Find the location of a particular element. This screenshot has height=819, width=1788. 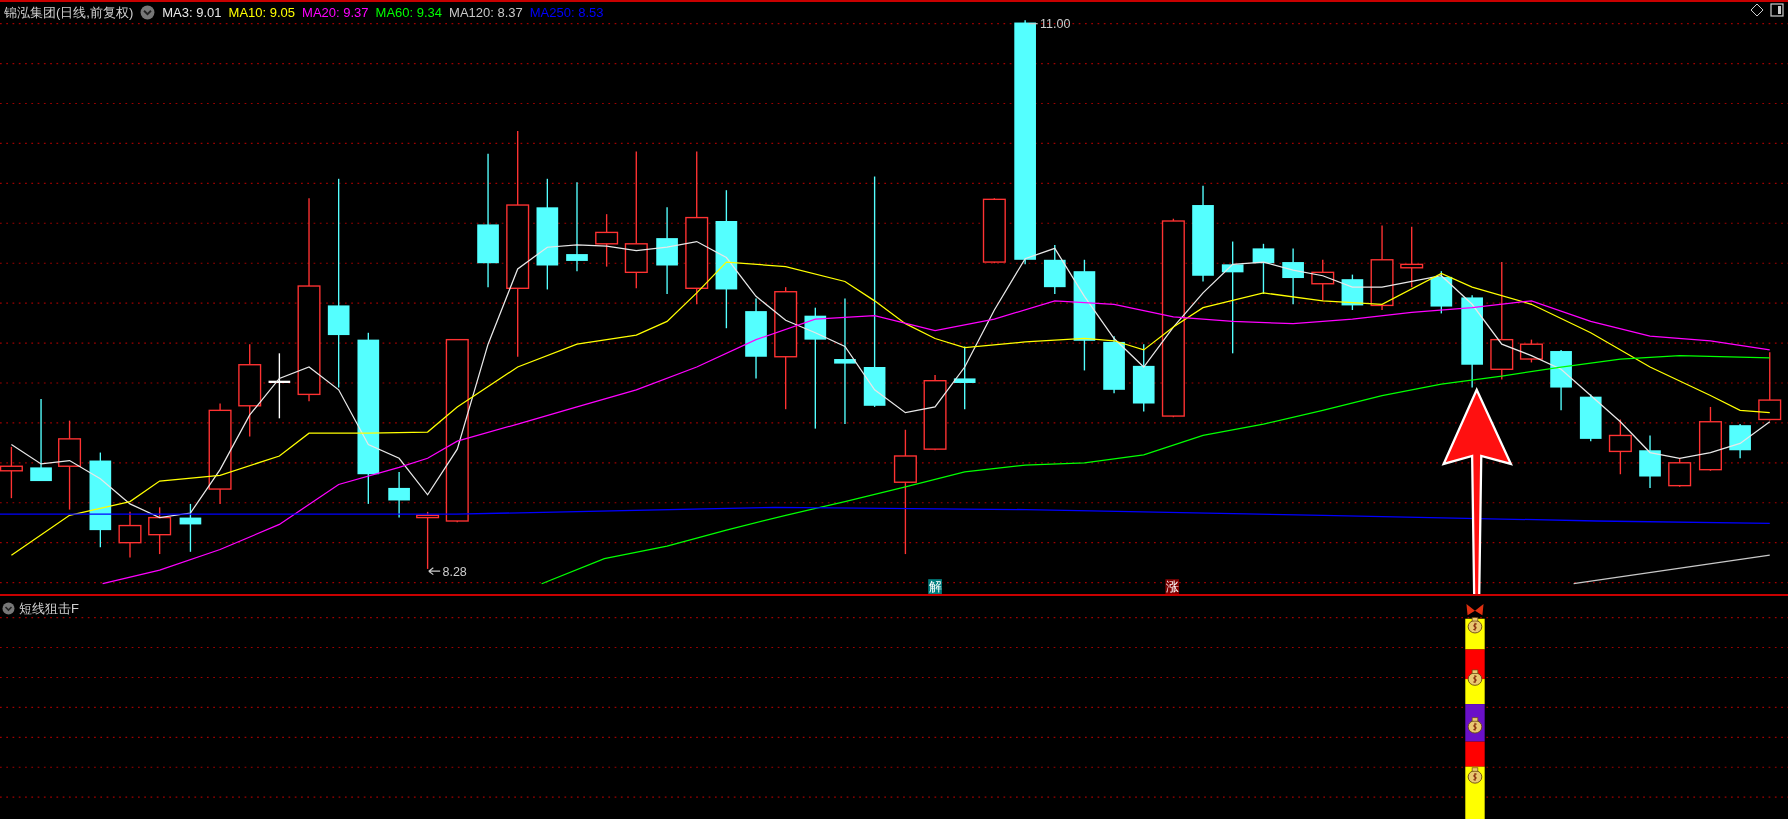

high-price-label: 11.00 is located at coordinates (1049, 24).